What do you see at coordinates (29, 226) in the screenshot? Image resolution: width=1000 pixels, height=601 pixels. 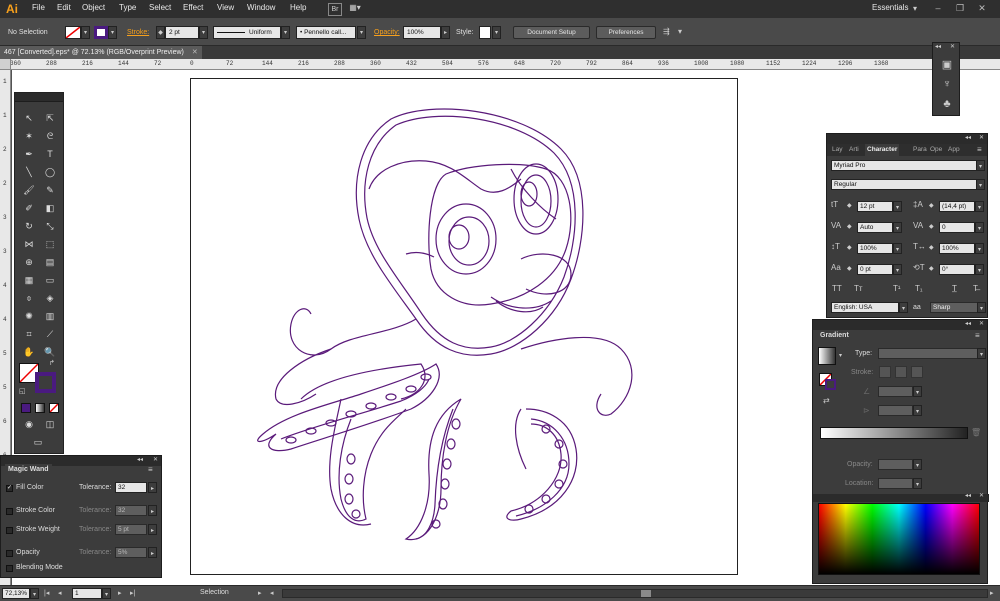 I see `rotate-tool-icon: ↻` at bounding box center [29, 226].